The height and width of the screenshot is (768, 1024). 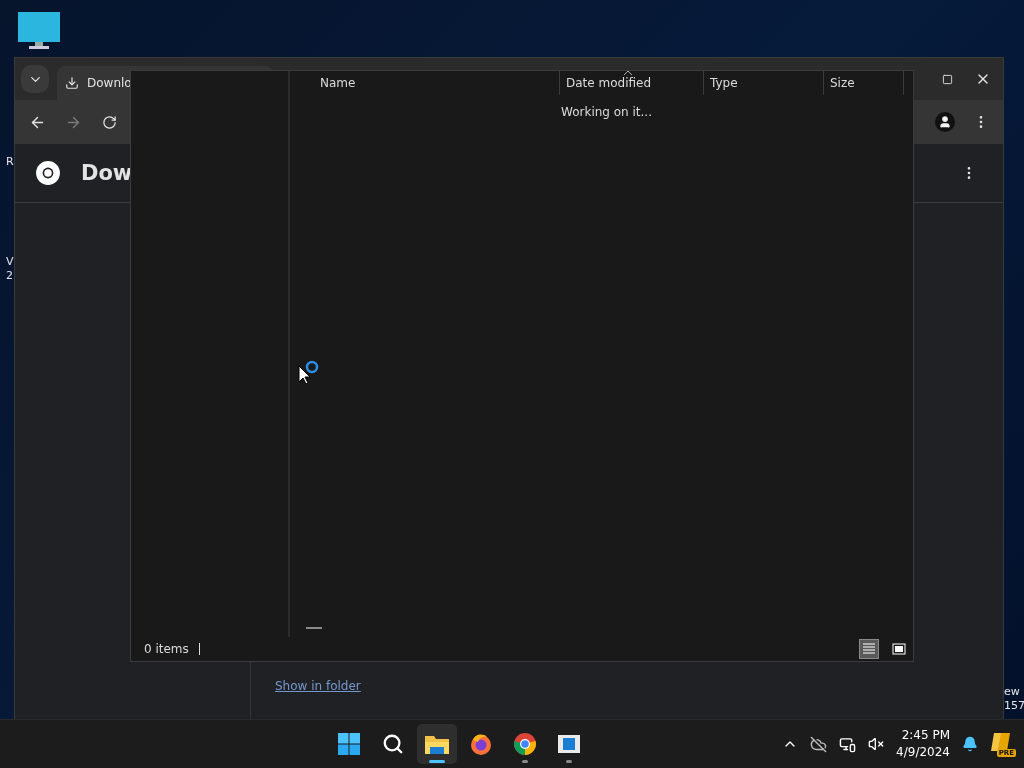 What do you see at coordinates (947, 79) in the screenshot?
I see `maximize-icon` at bounding box center [947, 79].